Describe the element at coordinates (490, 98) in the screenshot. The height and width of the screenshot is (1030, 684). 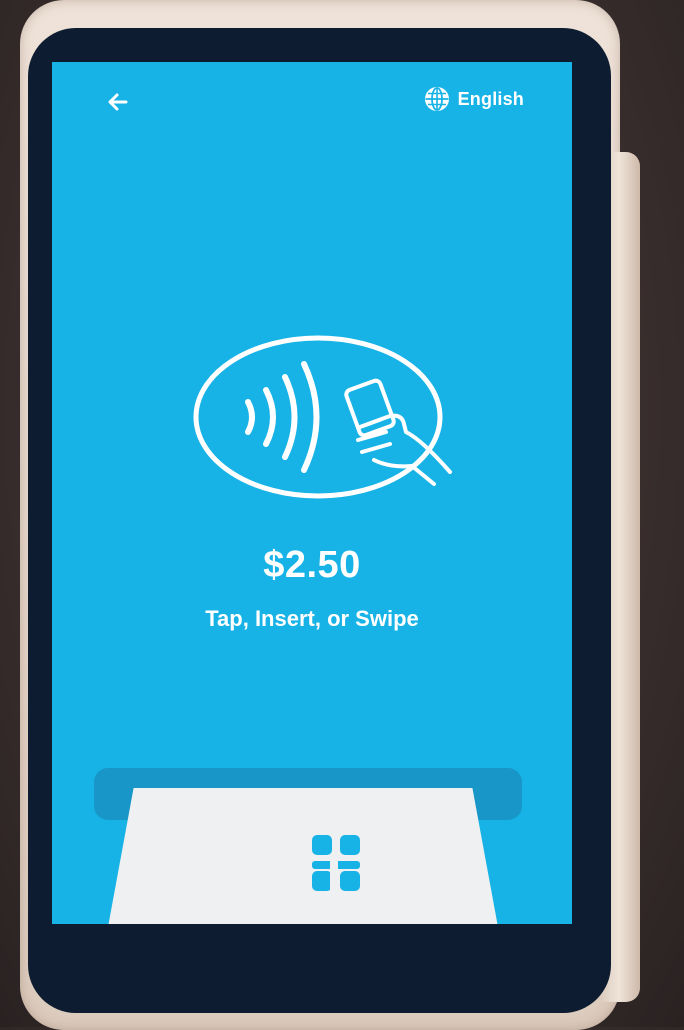
I see `language-label: English` at that location.